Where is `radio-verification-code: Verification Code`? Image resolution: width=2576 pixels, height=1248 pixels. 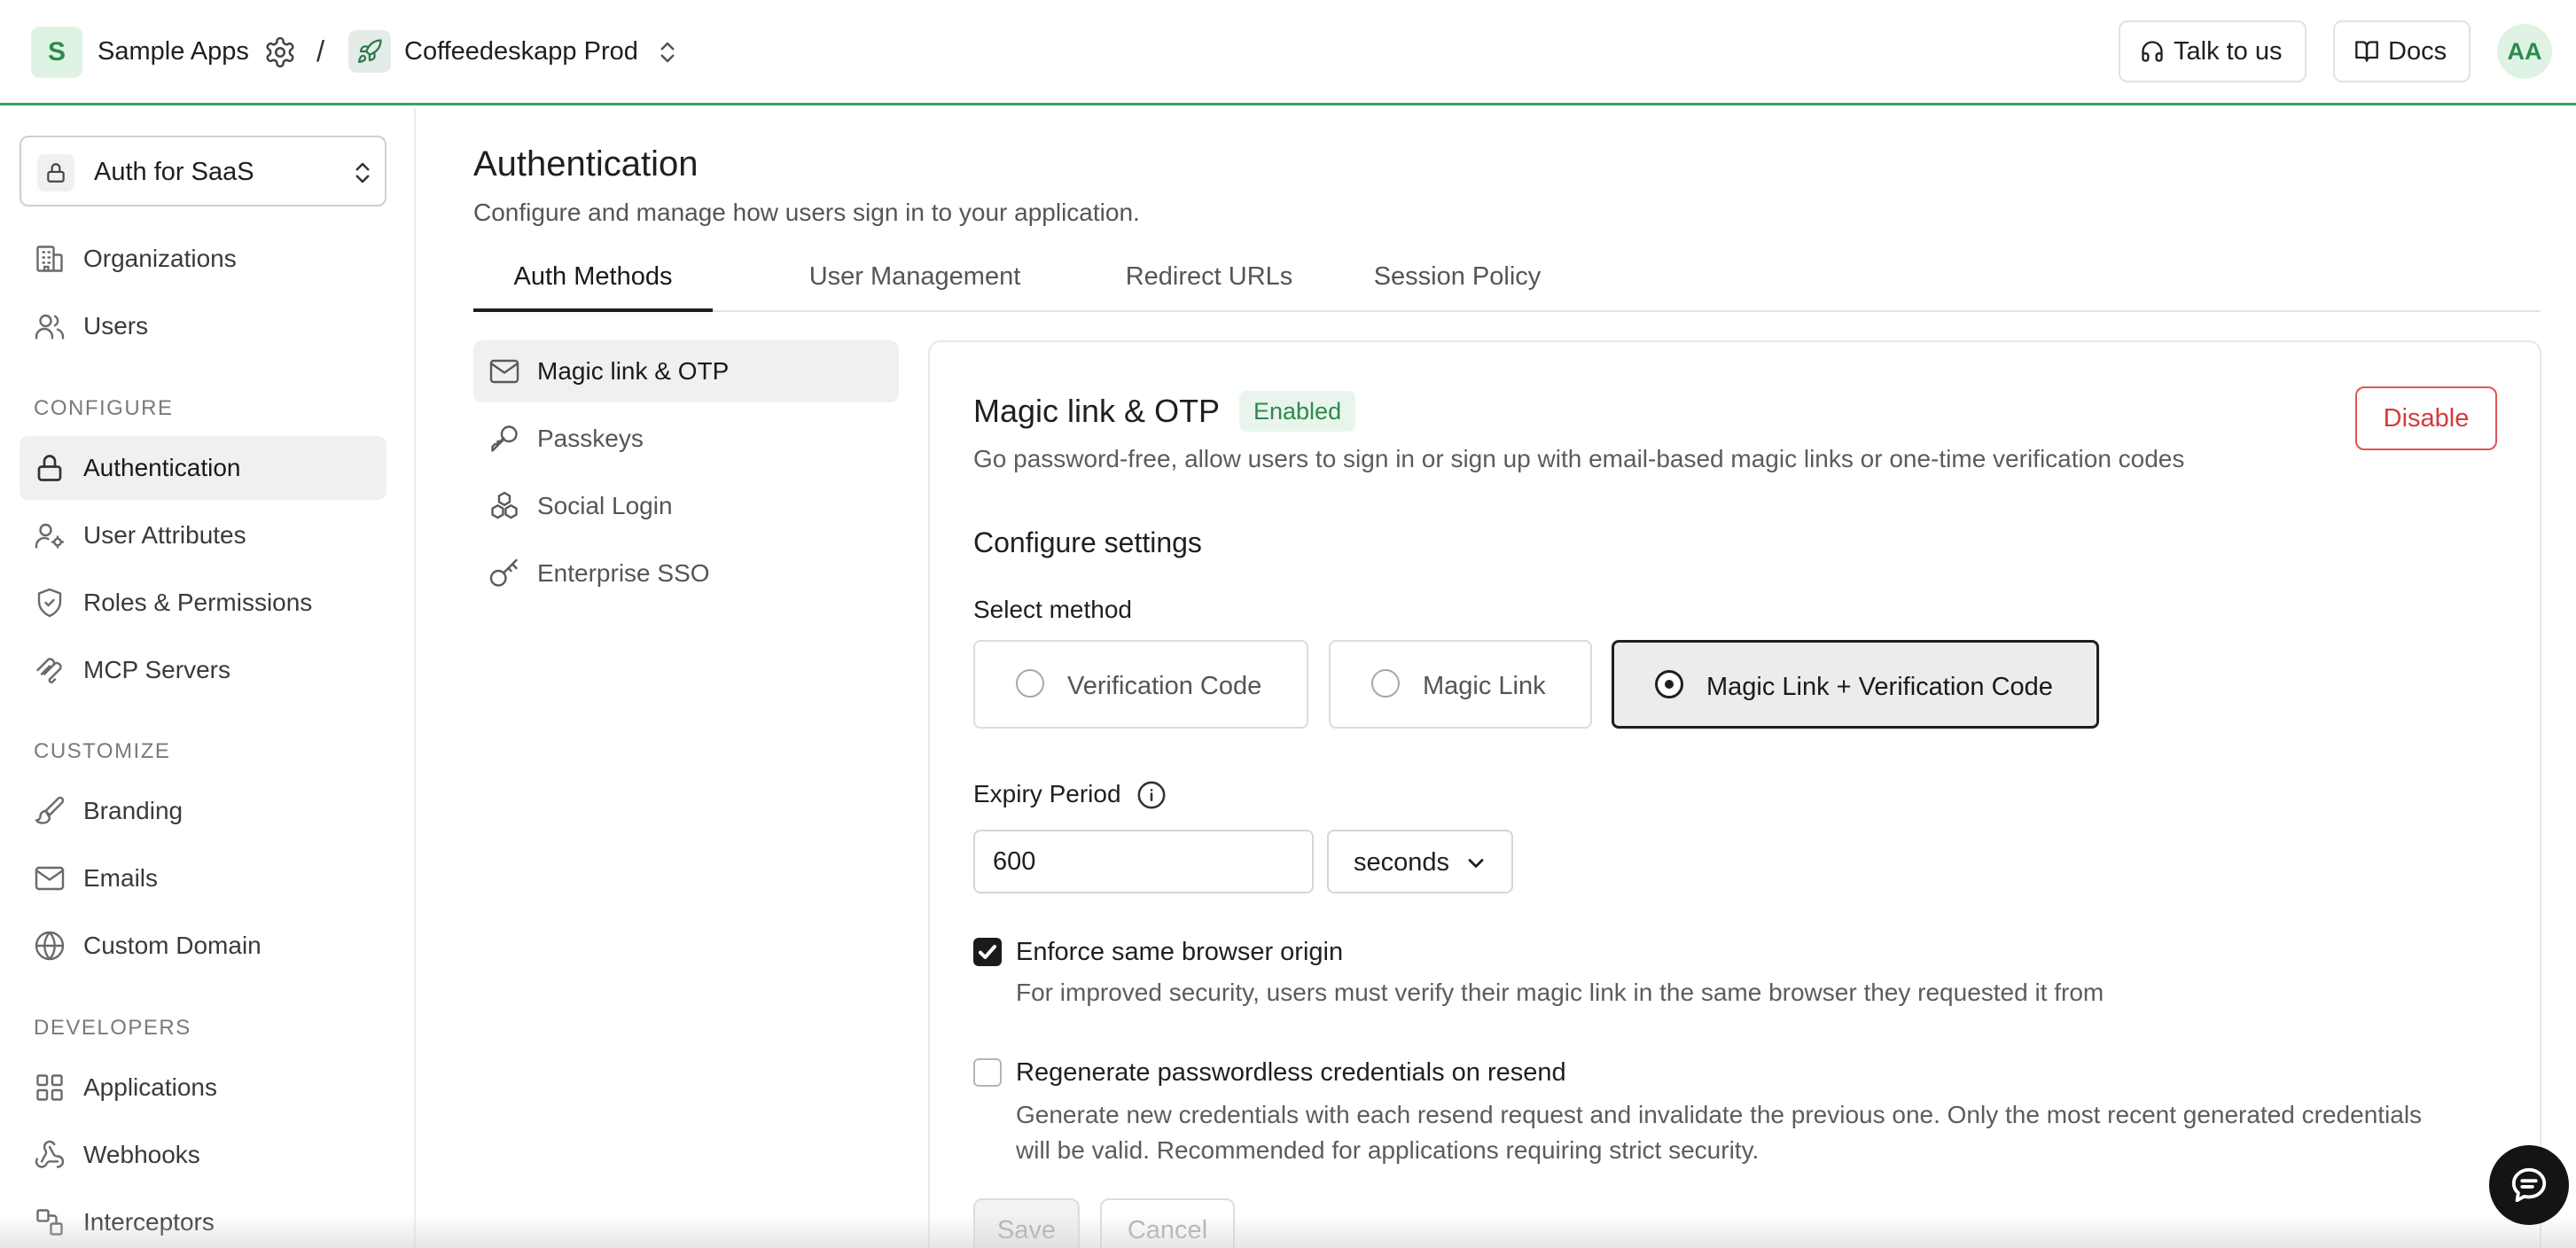 radio-verification-code: Verification Code is located at coordinates (1140, 684).